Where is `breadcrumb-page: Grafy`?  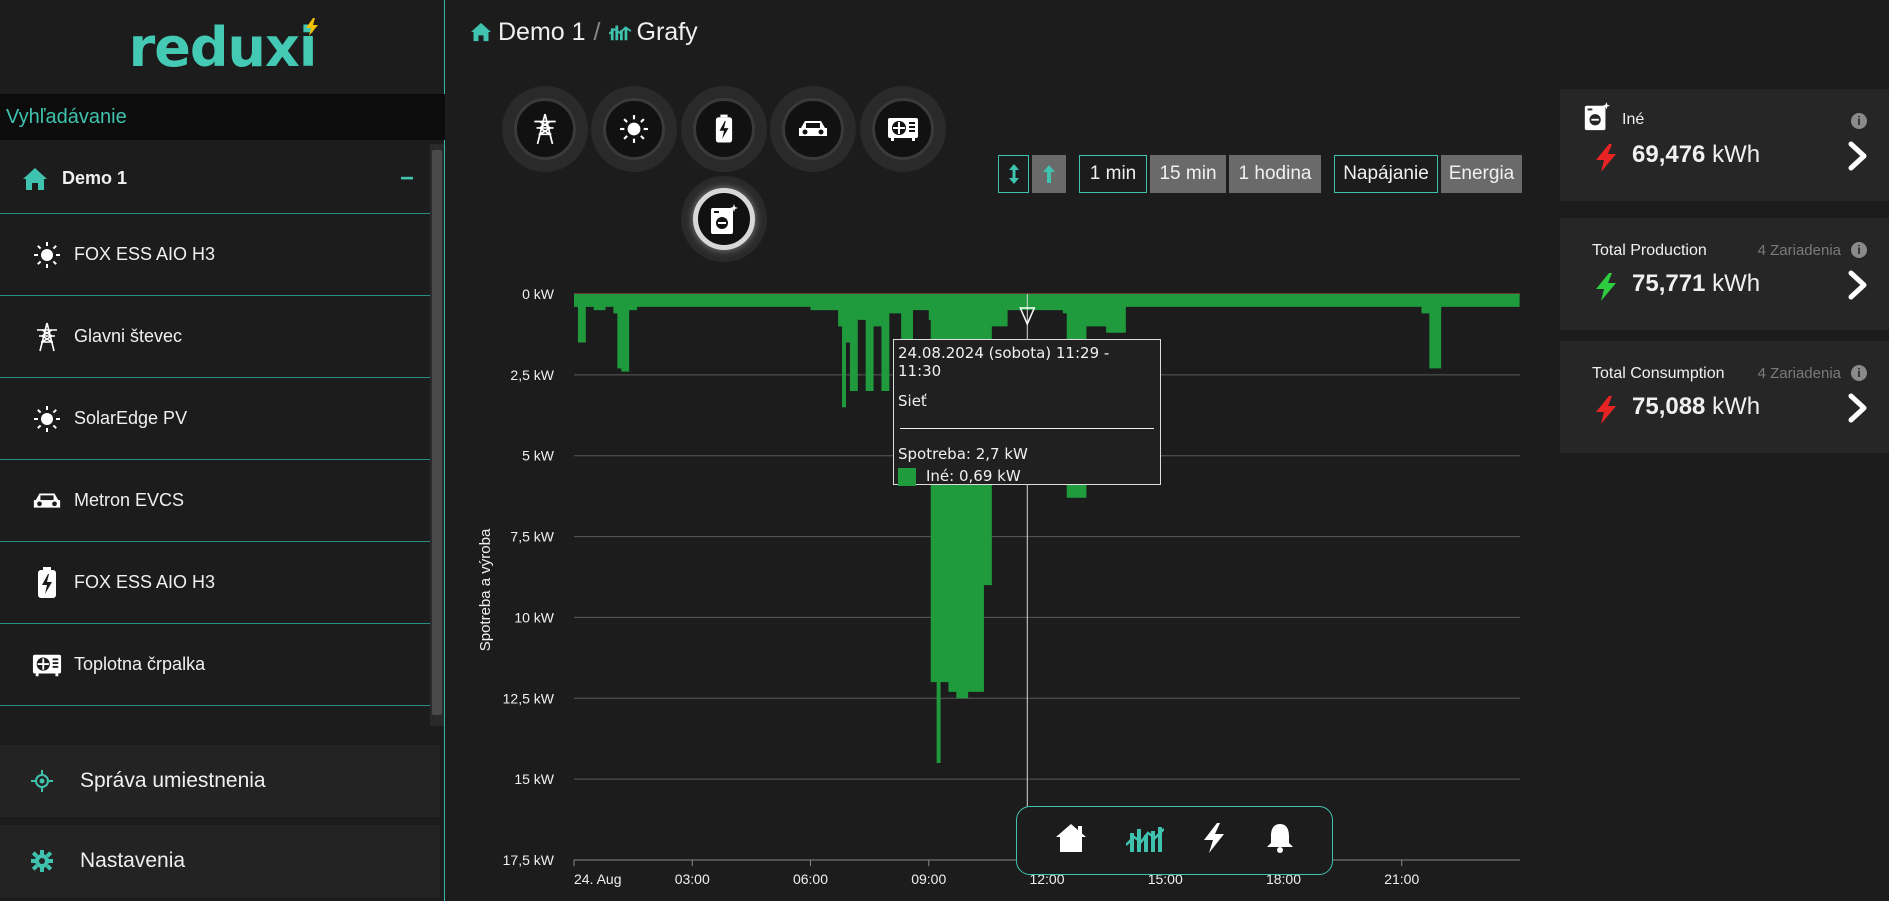
breadcrumb-page: Grafy is located at coordinates (667, 31).